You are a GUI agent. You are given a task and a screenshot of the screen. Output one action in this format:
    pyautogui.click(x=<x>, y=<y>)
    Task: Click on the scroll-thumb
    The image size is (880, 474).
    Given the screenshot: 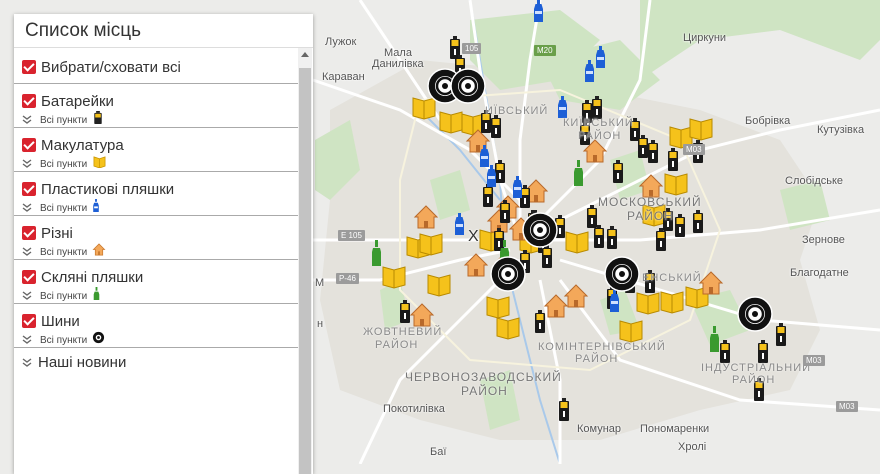 What is the action you would take?
    pyautogui.click(x=305, y=271)
    